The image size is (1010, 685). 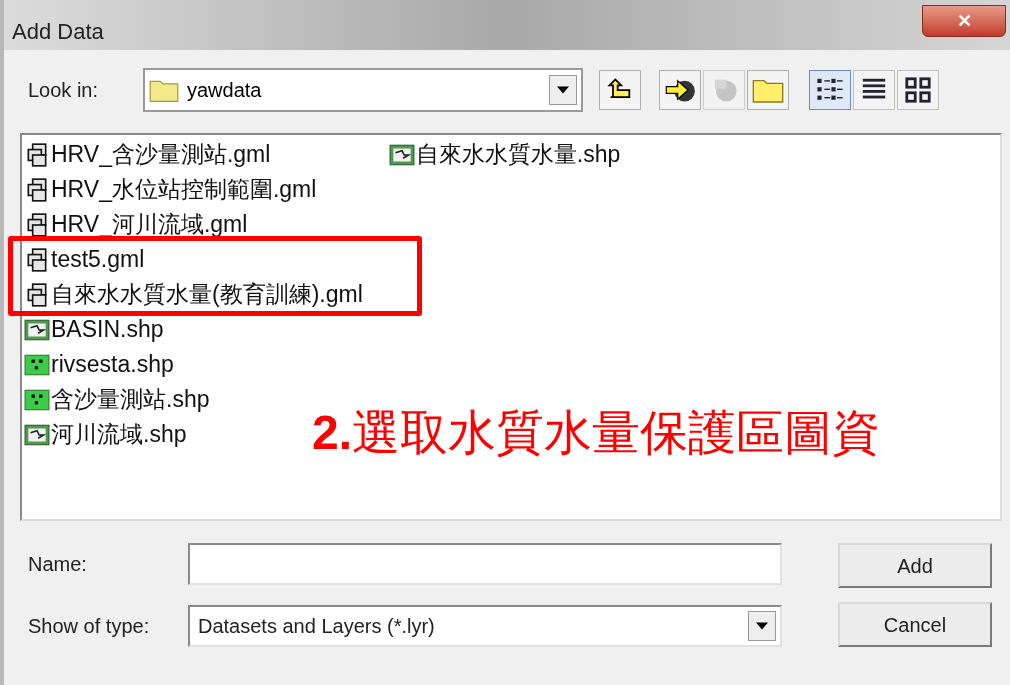 I want to click on name-label: Name:, so click(x=58, y=564).